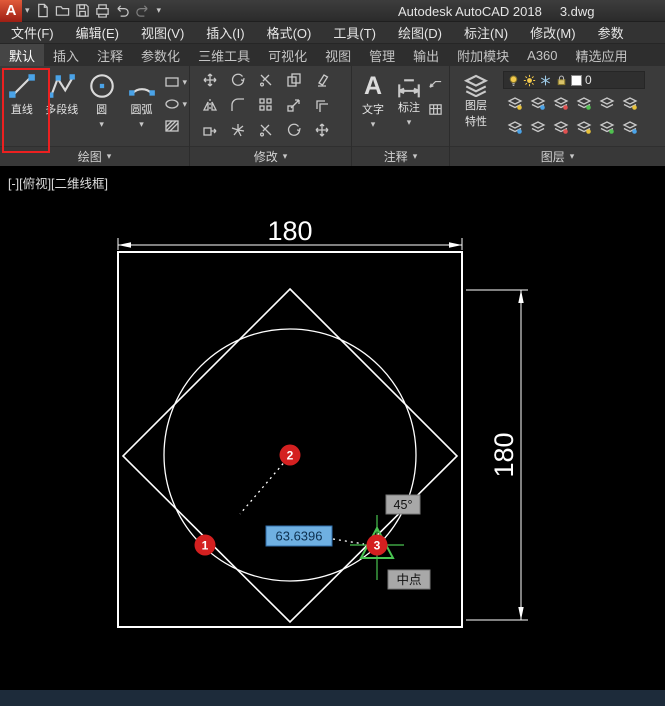  I want to click on modify-panel-label: 修改 ▾, so click(270, 156).